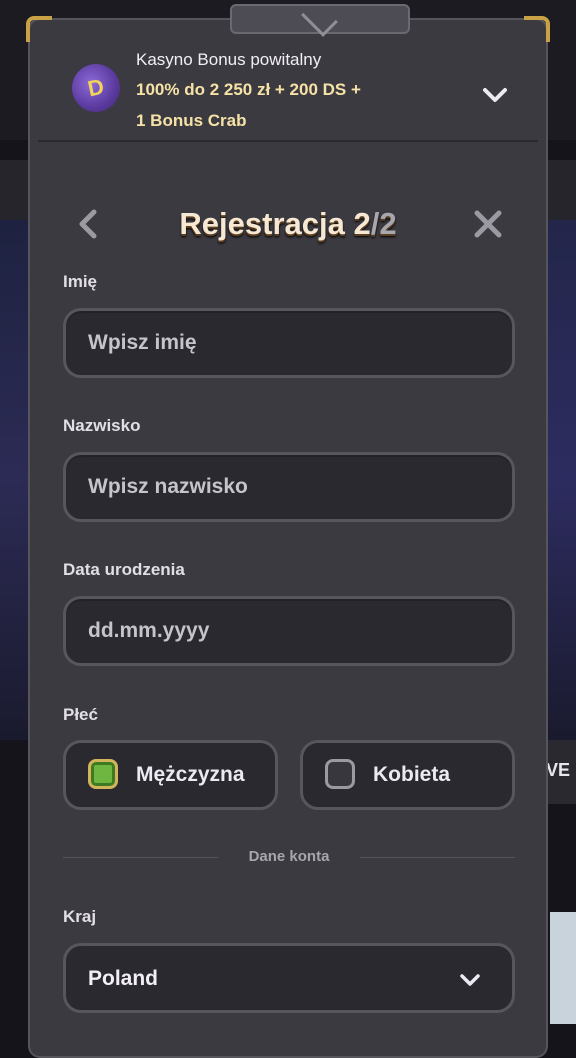 Image resolution: width=576 pixels, height=1058 pixels. I want to click on background-art-left, so click(15, 480).